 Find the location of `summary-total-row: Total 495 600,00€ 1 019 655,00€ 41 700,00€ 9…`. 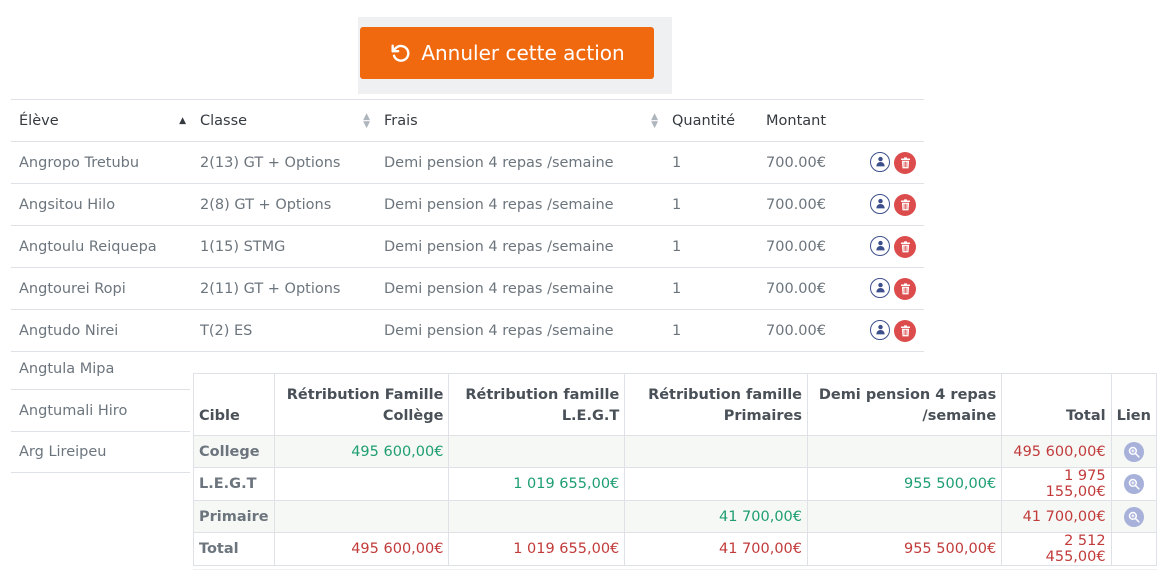

summary-total-row: Total 495 600,00€ 1 019 655,00€ 41 700,00€ 9… is located at coordinates (675, 549).